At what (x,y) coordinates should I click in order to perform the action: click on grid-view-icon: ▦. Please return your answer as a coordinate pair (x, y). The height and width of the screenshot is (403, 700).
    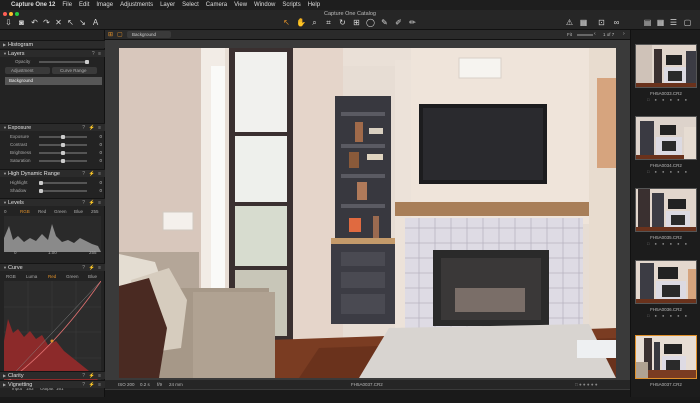
    Looking at the image, I should click on (660, 22).